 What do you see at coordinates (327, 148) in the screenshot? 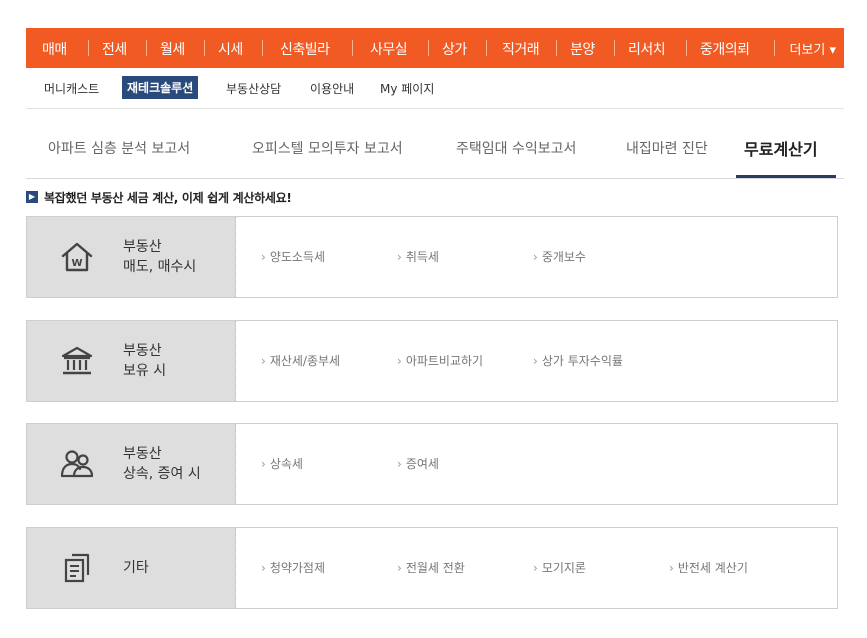
I see `tab-officetel-report: 오피스텔 모의투자 보고서` at bounding box center [327, 148].